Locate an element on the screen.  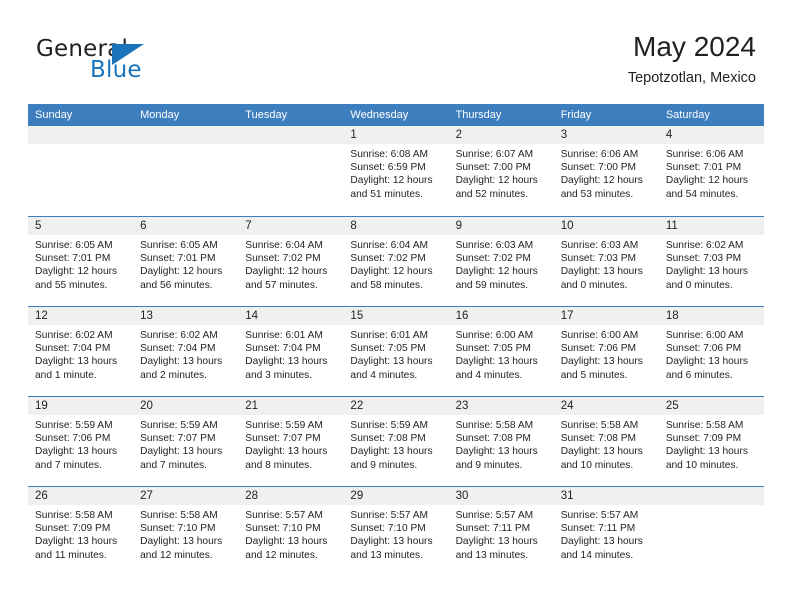
day-info-sunrise: Sunrise: 6:05 AM is located at coordinates (179, 245).